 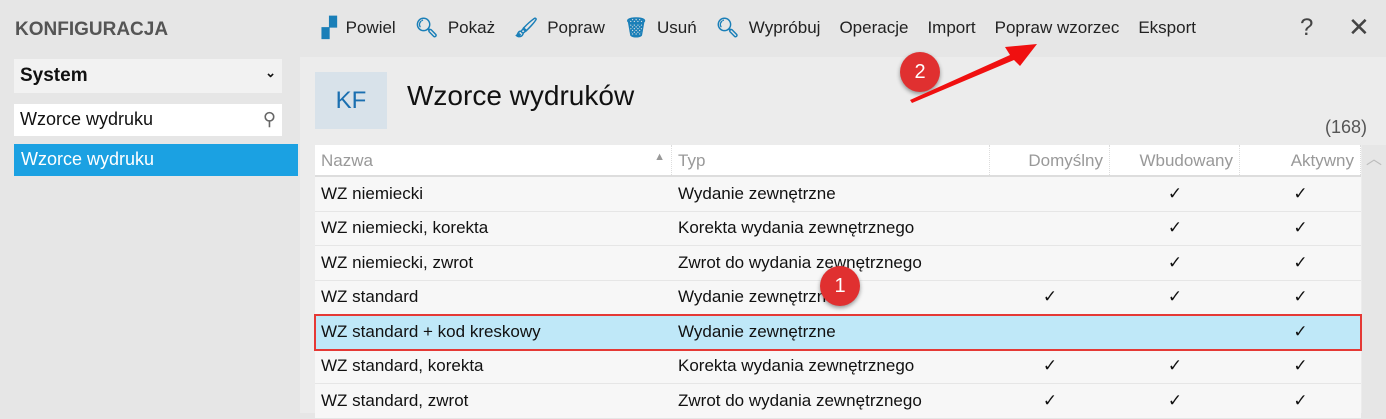 I want to click on cell-type: Zwrot do wydania zewnętrznego, so click(x=800, y=400).